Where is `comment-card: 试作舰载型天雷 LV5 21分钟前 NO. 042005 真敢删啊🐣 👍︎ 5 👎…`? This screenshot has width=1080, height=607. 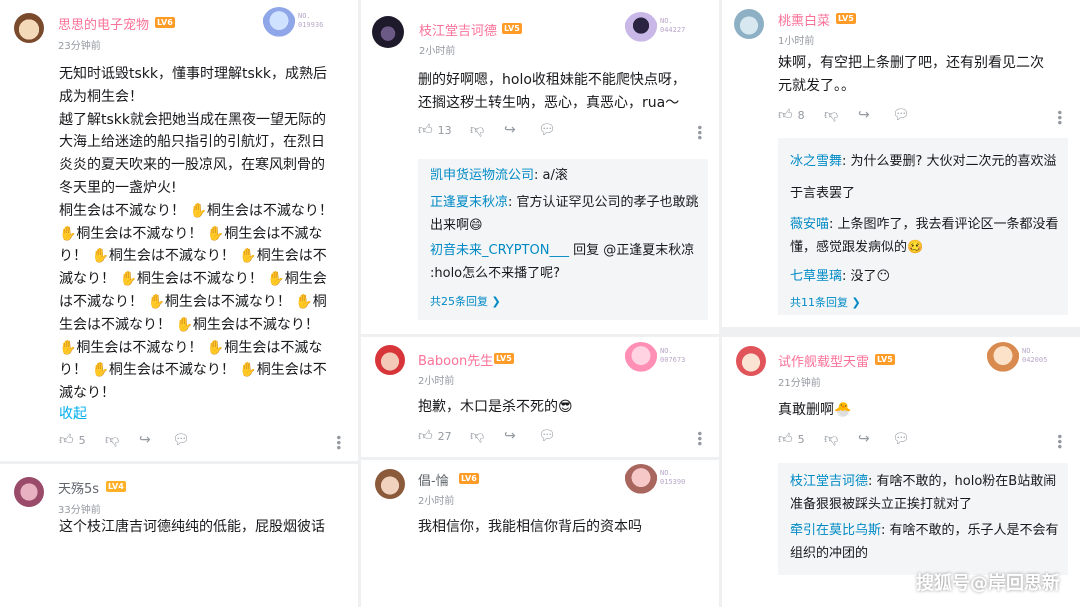 comment-card: 试作舰载型天雷 LV5 21分钟前 NO. 042005 真敢删啊🐣 👍︎ 5 👎… is located at coordinates (901, 472).